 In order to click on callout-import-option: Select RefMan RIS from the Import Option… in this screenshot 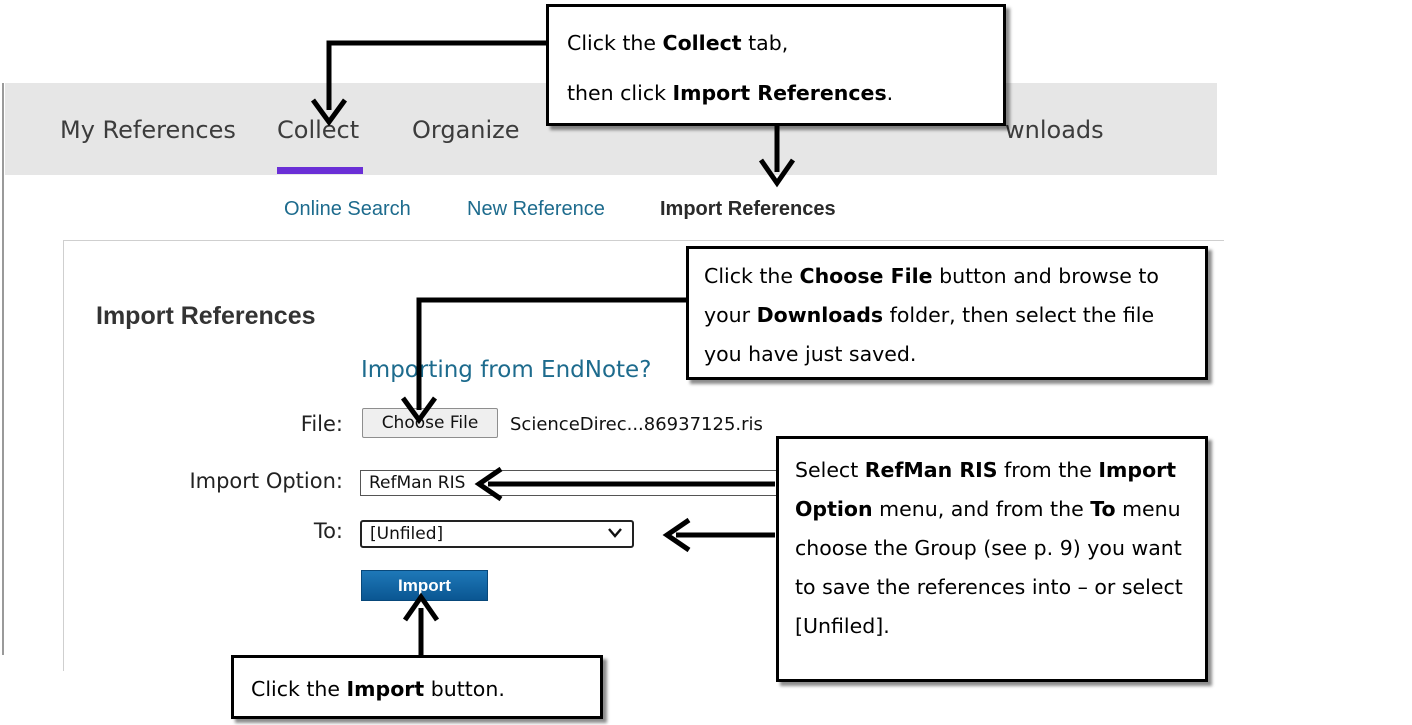, I will do `click(992, 559)`.